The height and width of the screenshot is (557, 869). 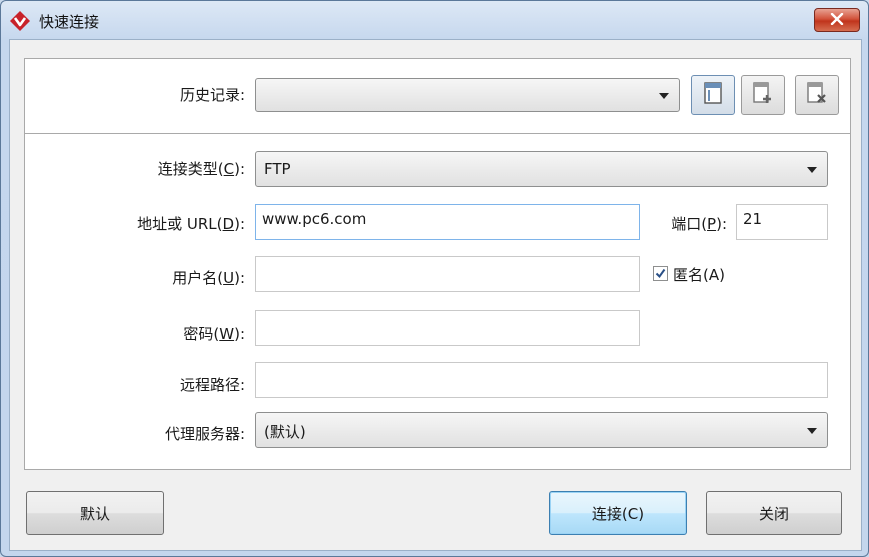 I want to click on conn-type-value: FTP, so click(x=277, y=169).